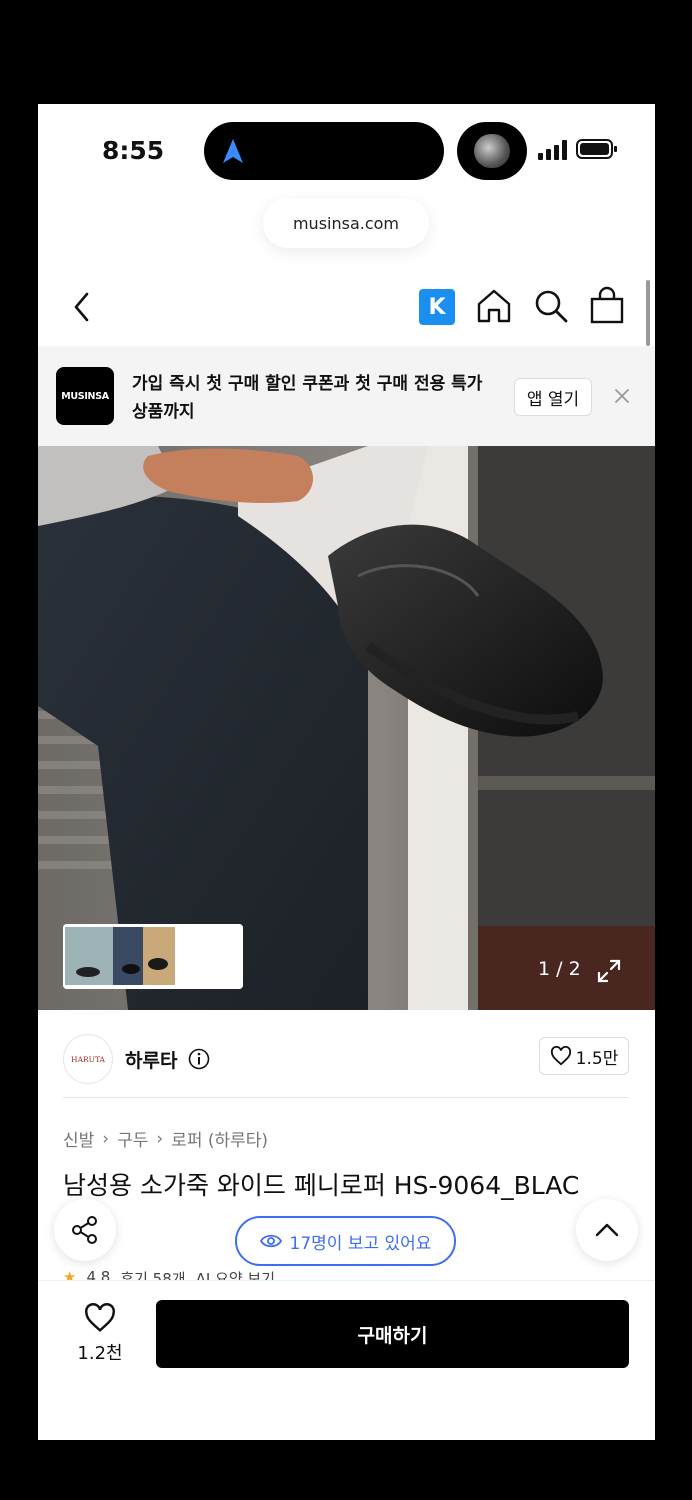  I want to click on eye-icon, so click(270, 1241).